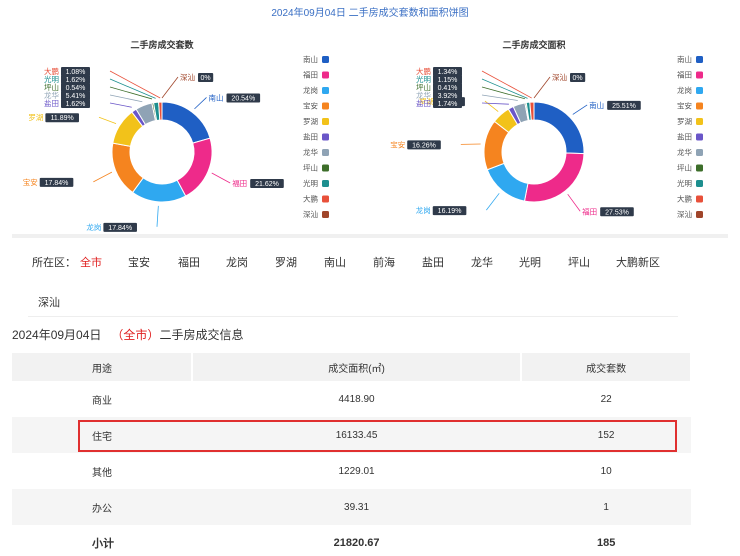 The image size is (740, 556). I want to click on slice-label: 宝安, so click(30, 182).